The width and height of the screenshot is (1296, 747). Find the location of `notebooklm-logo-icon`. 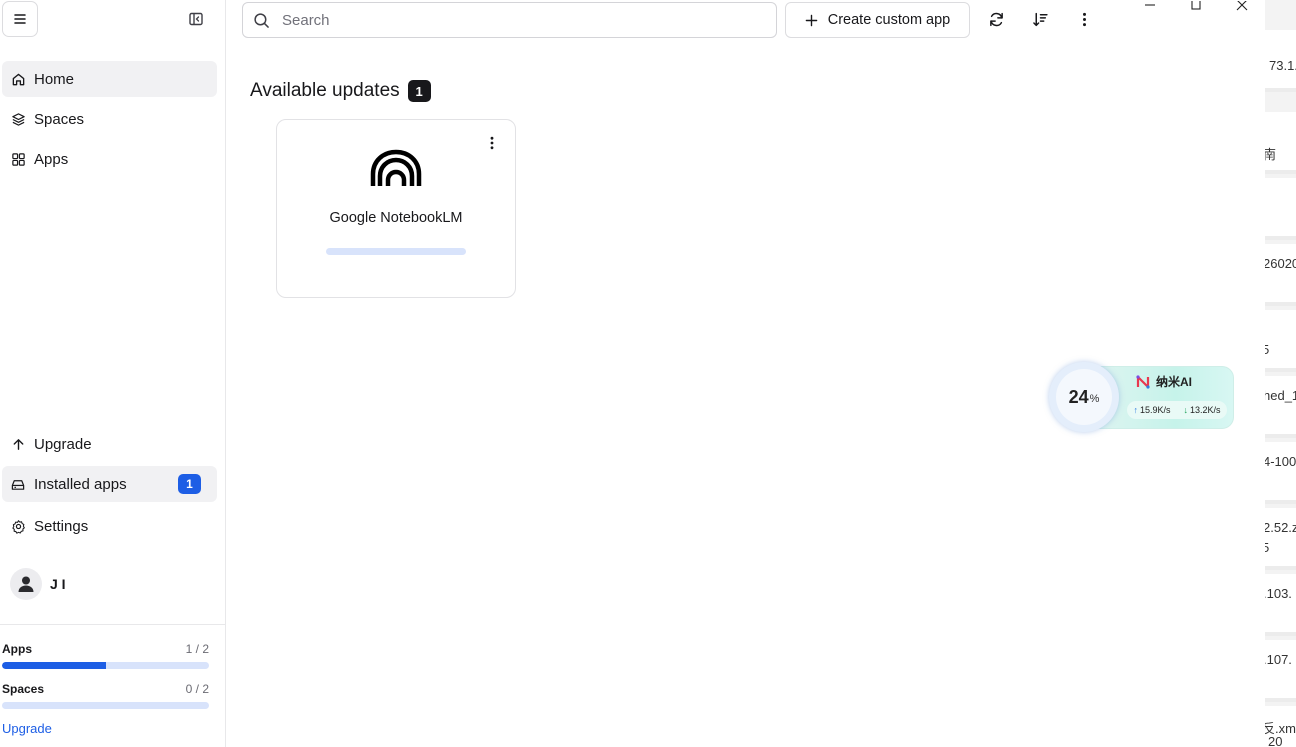

notebooklm-logo-icon is located at coordinates (396, 167).